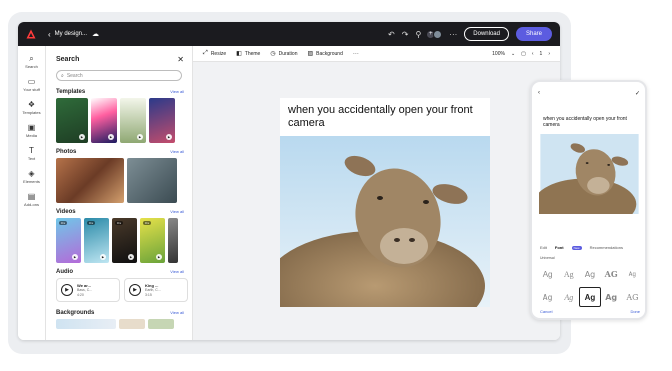 The image size is (672, 371). I want to click on search-input: ⌕ Search, so click(119, 75).